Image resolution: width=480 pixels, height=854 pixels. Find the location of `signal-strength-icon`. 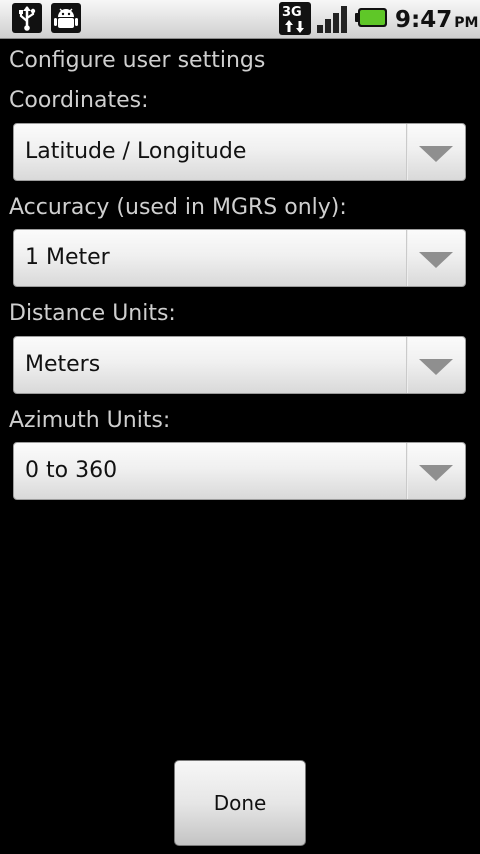

signal-strength-icon is located at coordinates (333, 19).